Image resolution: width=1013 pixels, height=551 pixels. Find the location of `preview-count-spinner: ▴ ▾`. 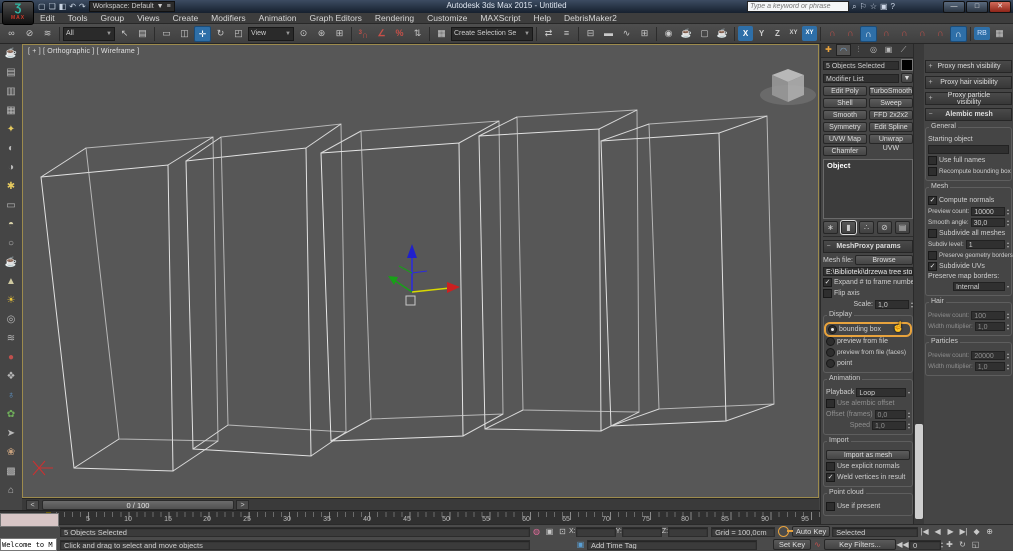

preview-count-spinner: ▴ ▾ is located at coordinates (1008, 211).